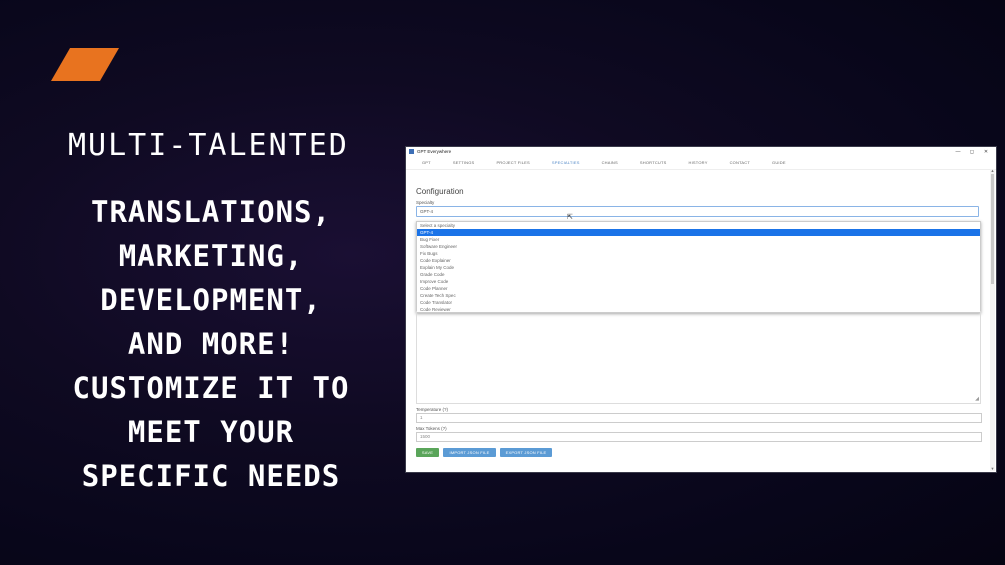 The width and height of the screenshot is (1005, 565). I want to click on tab-chains: CHAINS, so click(610, 162).